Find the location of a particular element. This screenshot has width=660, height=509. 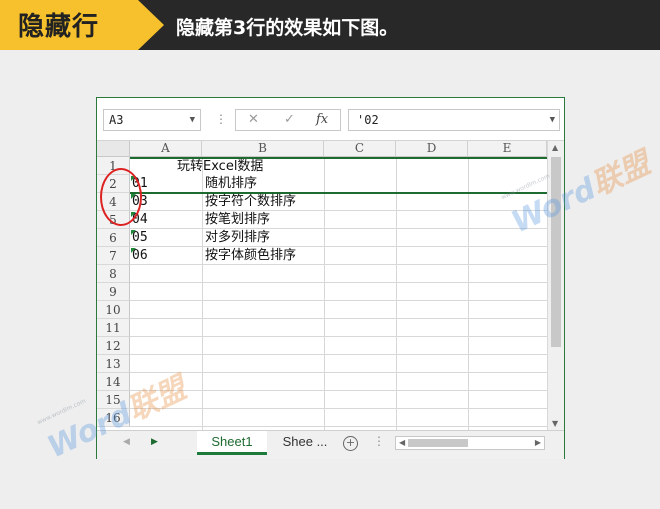

row-header-10: 10 is located at coordinates (113, 310).